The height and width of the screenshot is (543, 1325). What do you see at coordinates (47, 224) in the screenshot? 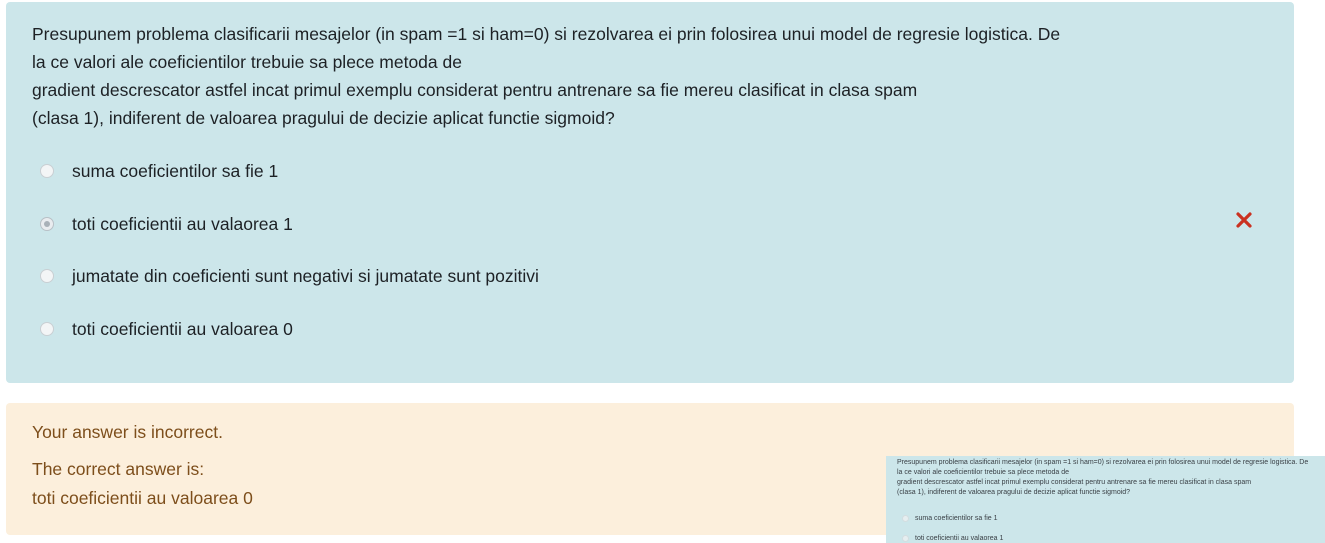
I see `radio-button-selected` at bounding box center [47, 224].